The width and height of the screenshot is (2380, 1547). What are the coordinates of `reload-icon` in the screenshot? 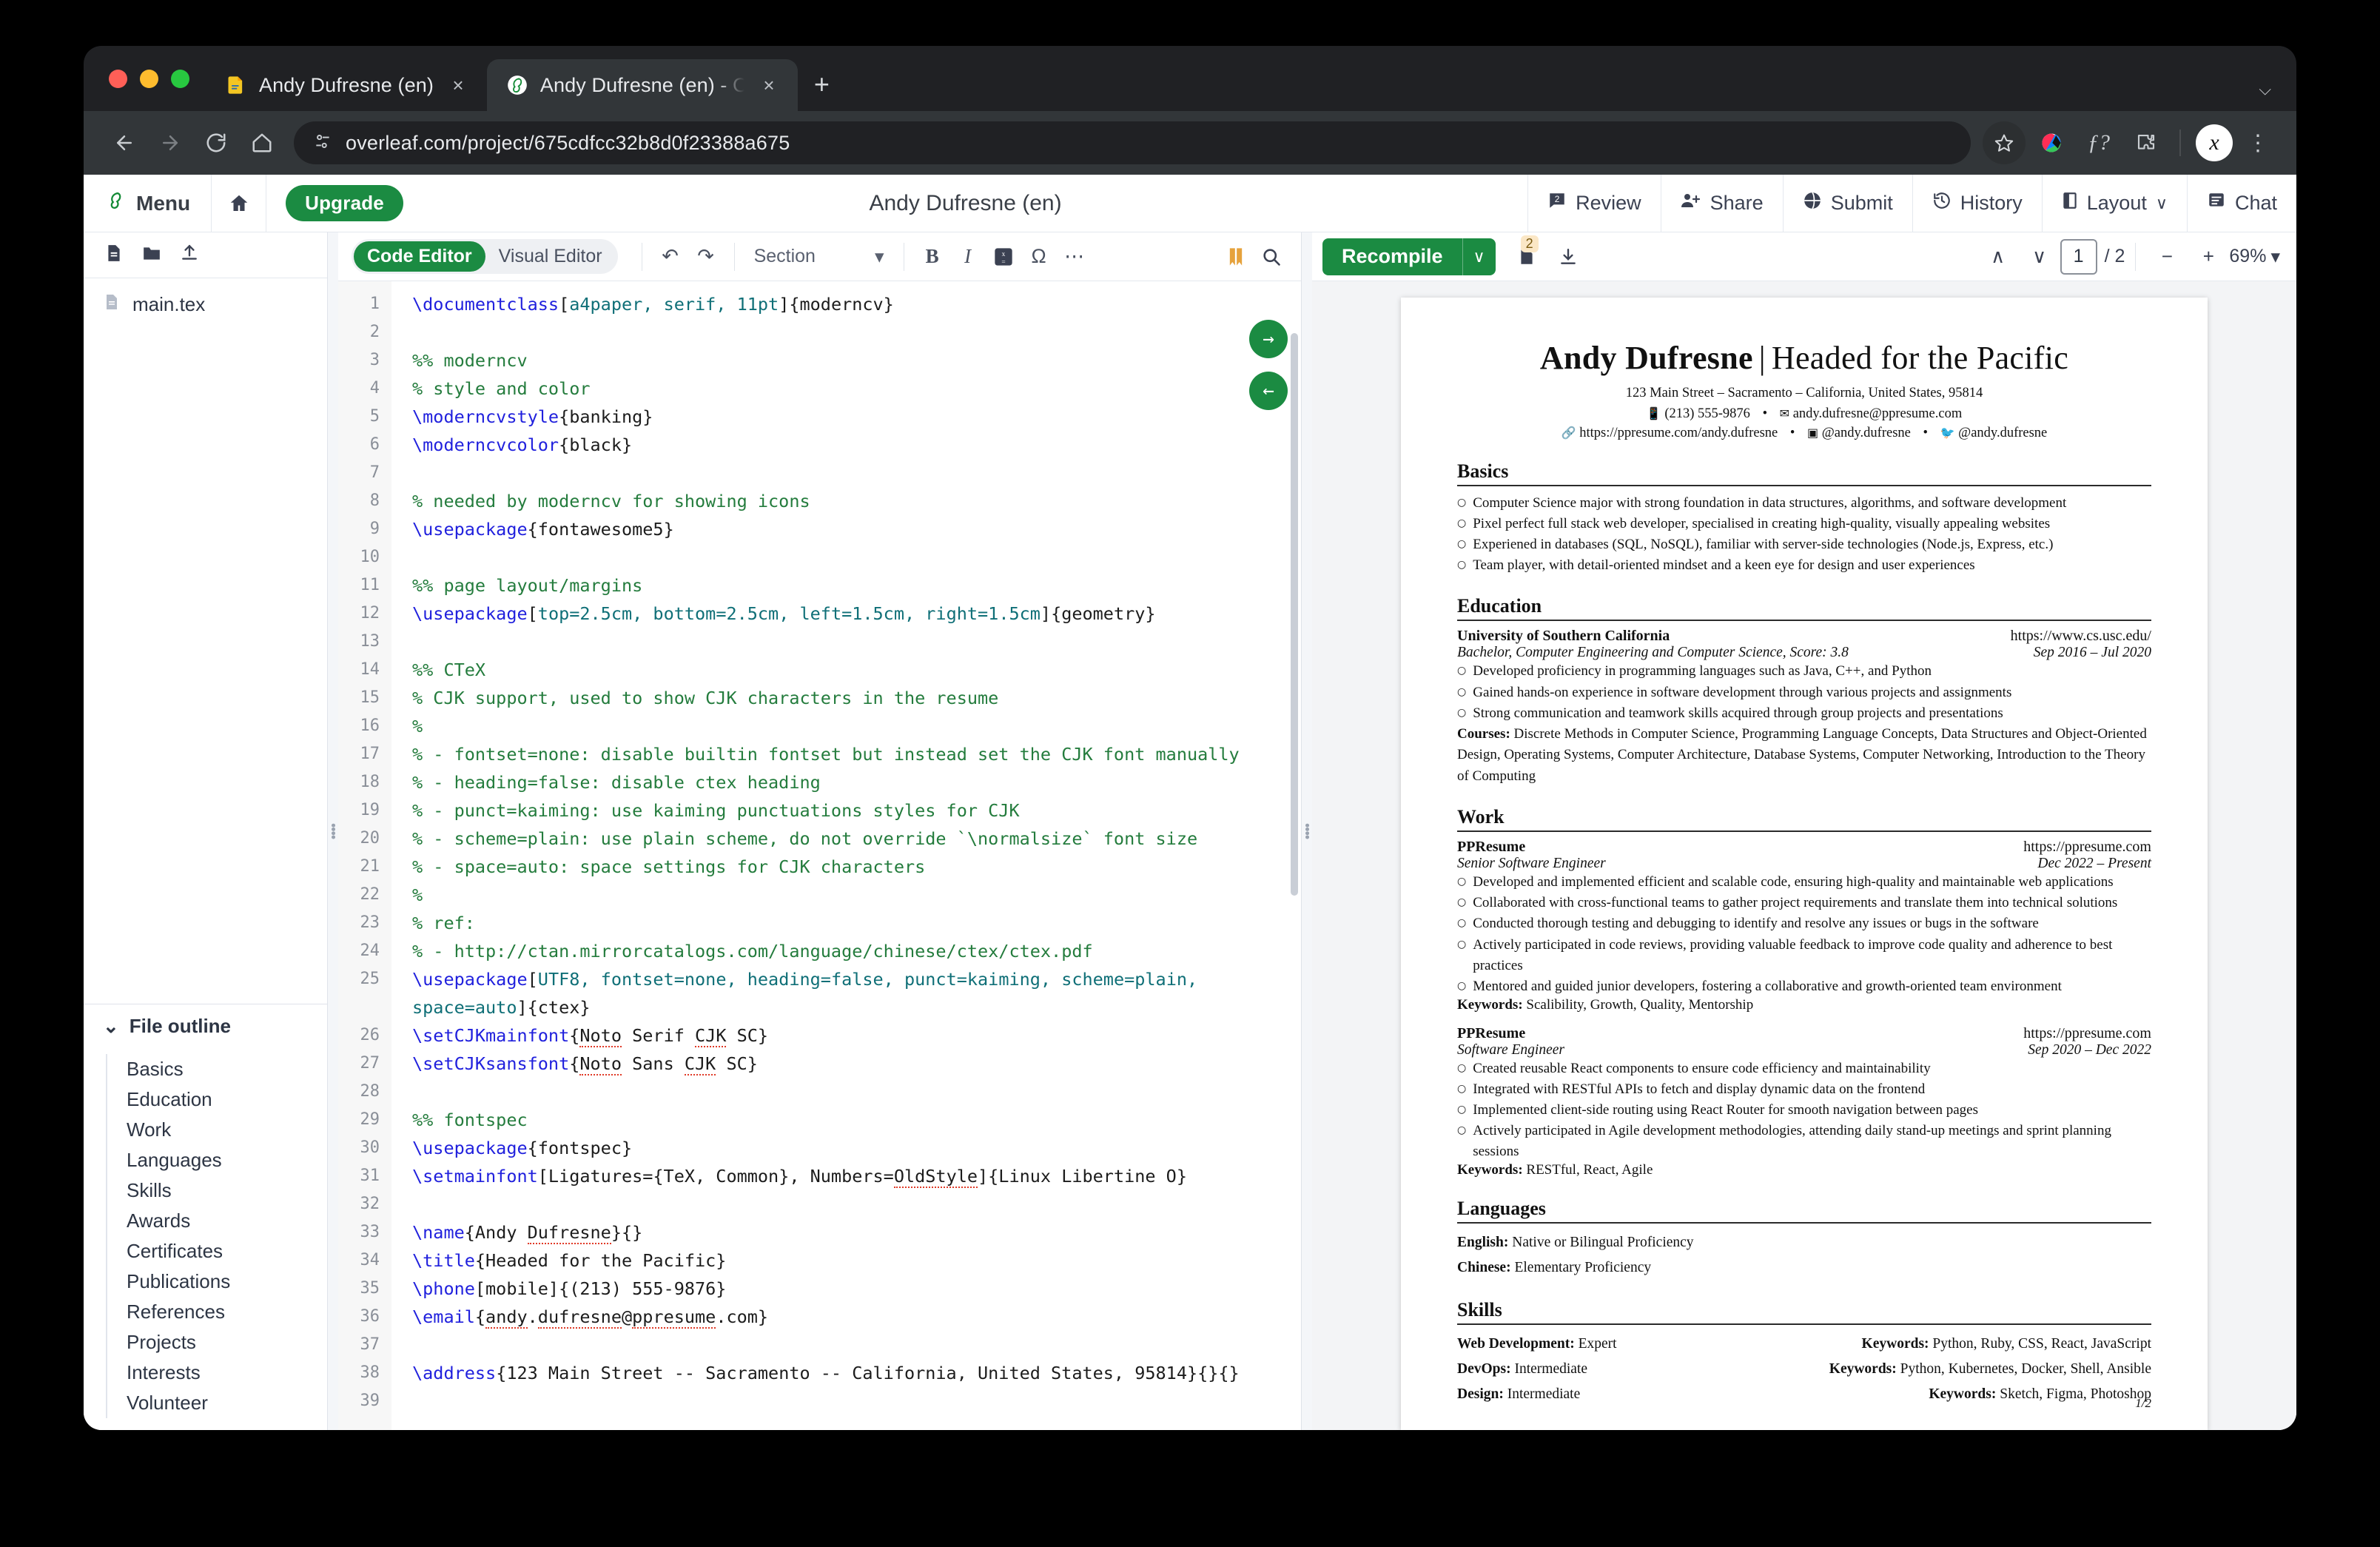 It's located at (216, 143).